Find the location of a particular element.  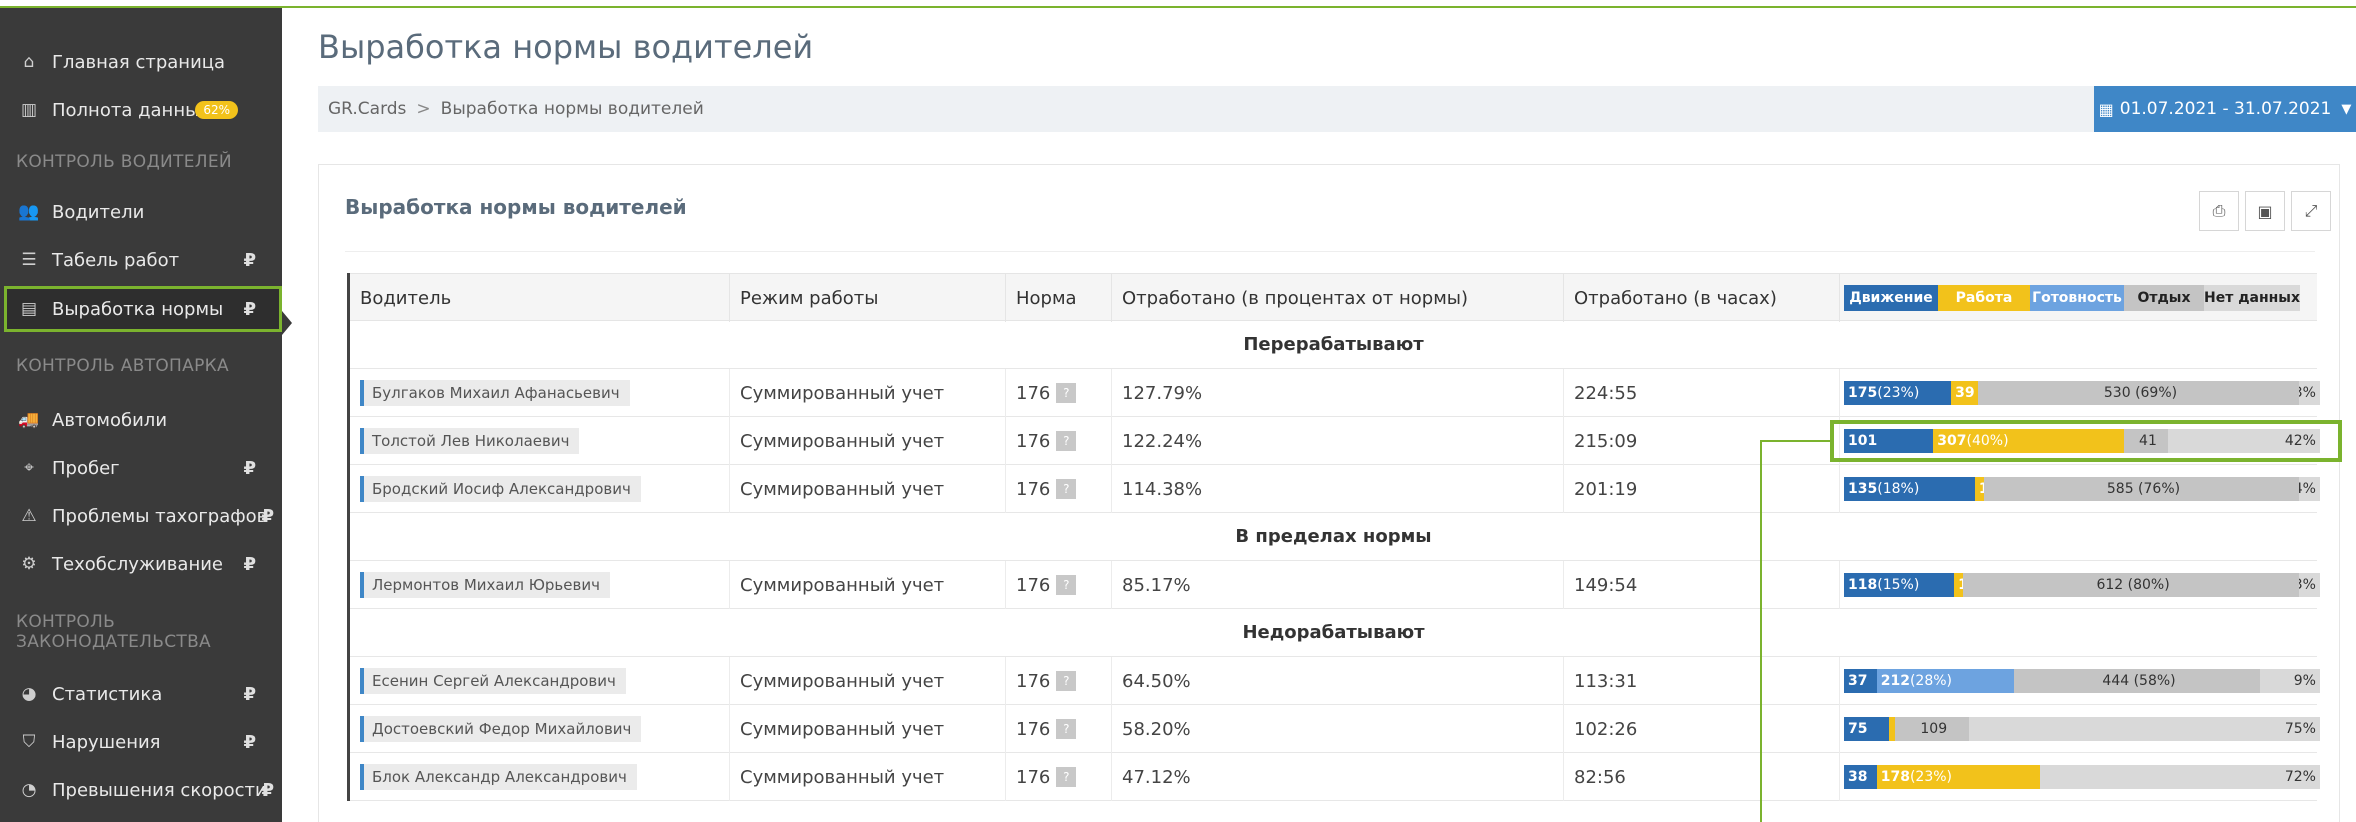

pie-chart-icon: ◕ is located at coordinates (29, 694).